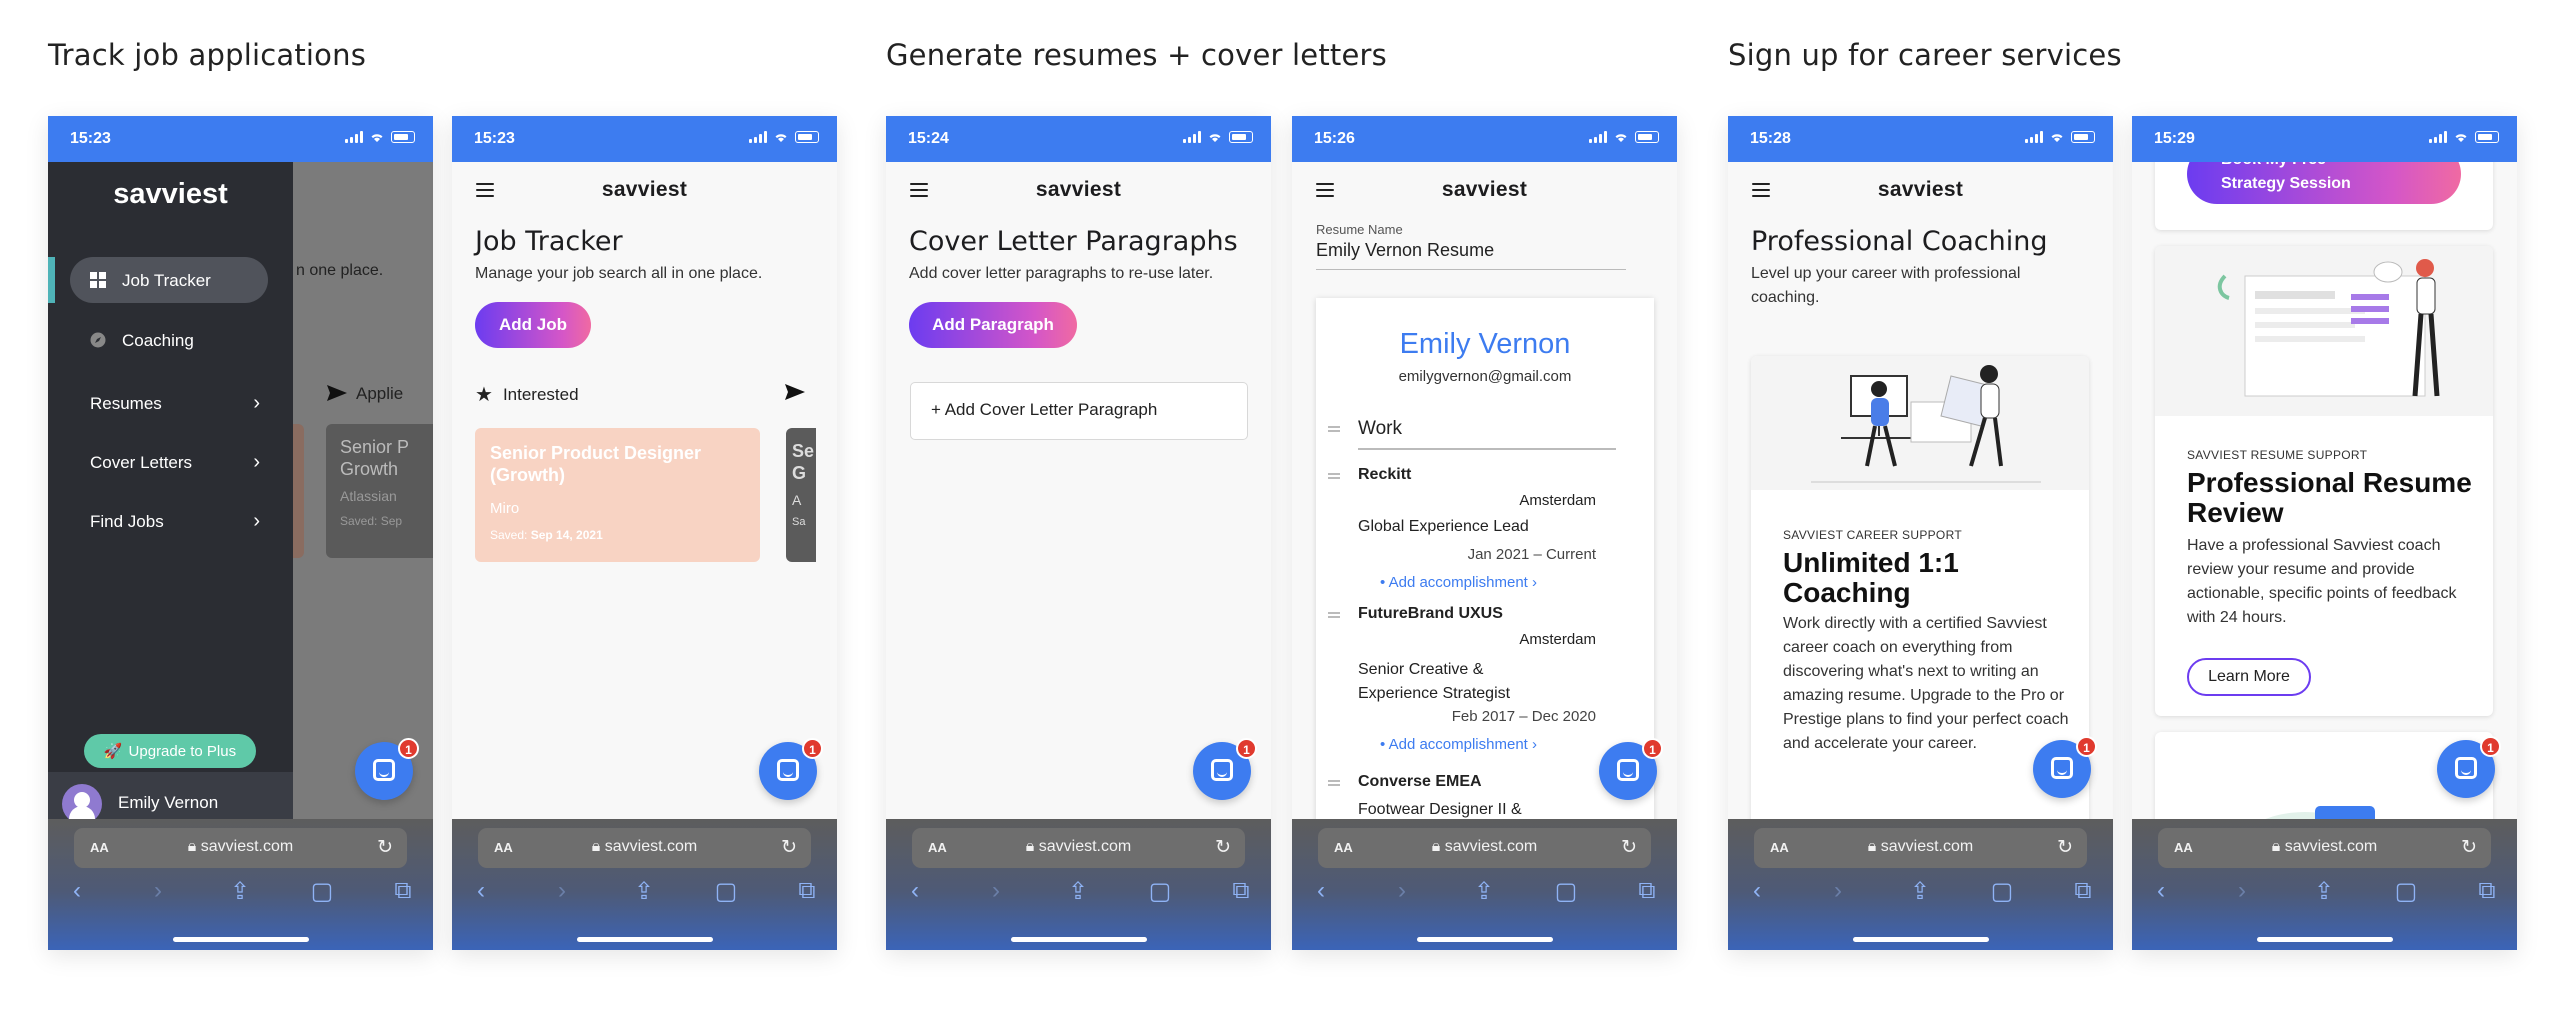 This screenshot has width=2564, height=1022. I want to click on upgrade-label: Upgrade to Plus, so click(182, 751).